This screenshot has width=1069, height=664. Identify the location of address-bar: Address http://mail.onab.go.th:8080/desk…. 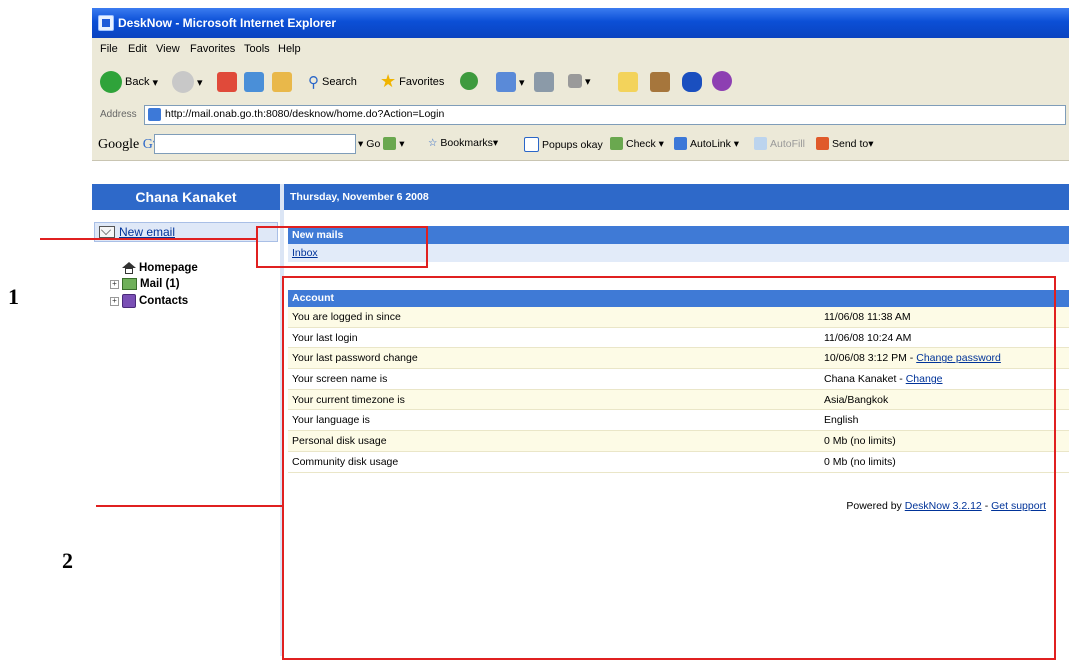
(580, 115).